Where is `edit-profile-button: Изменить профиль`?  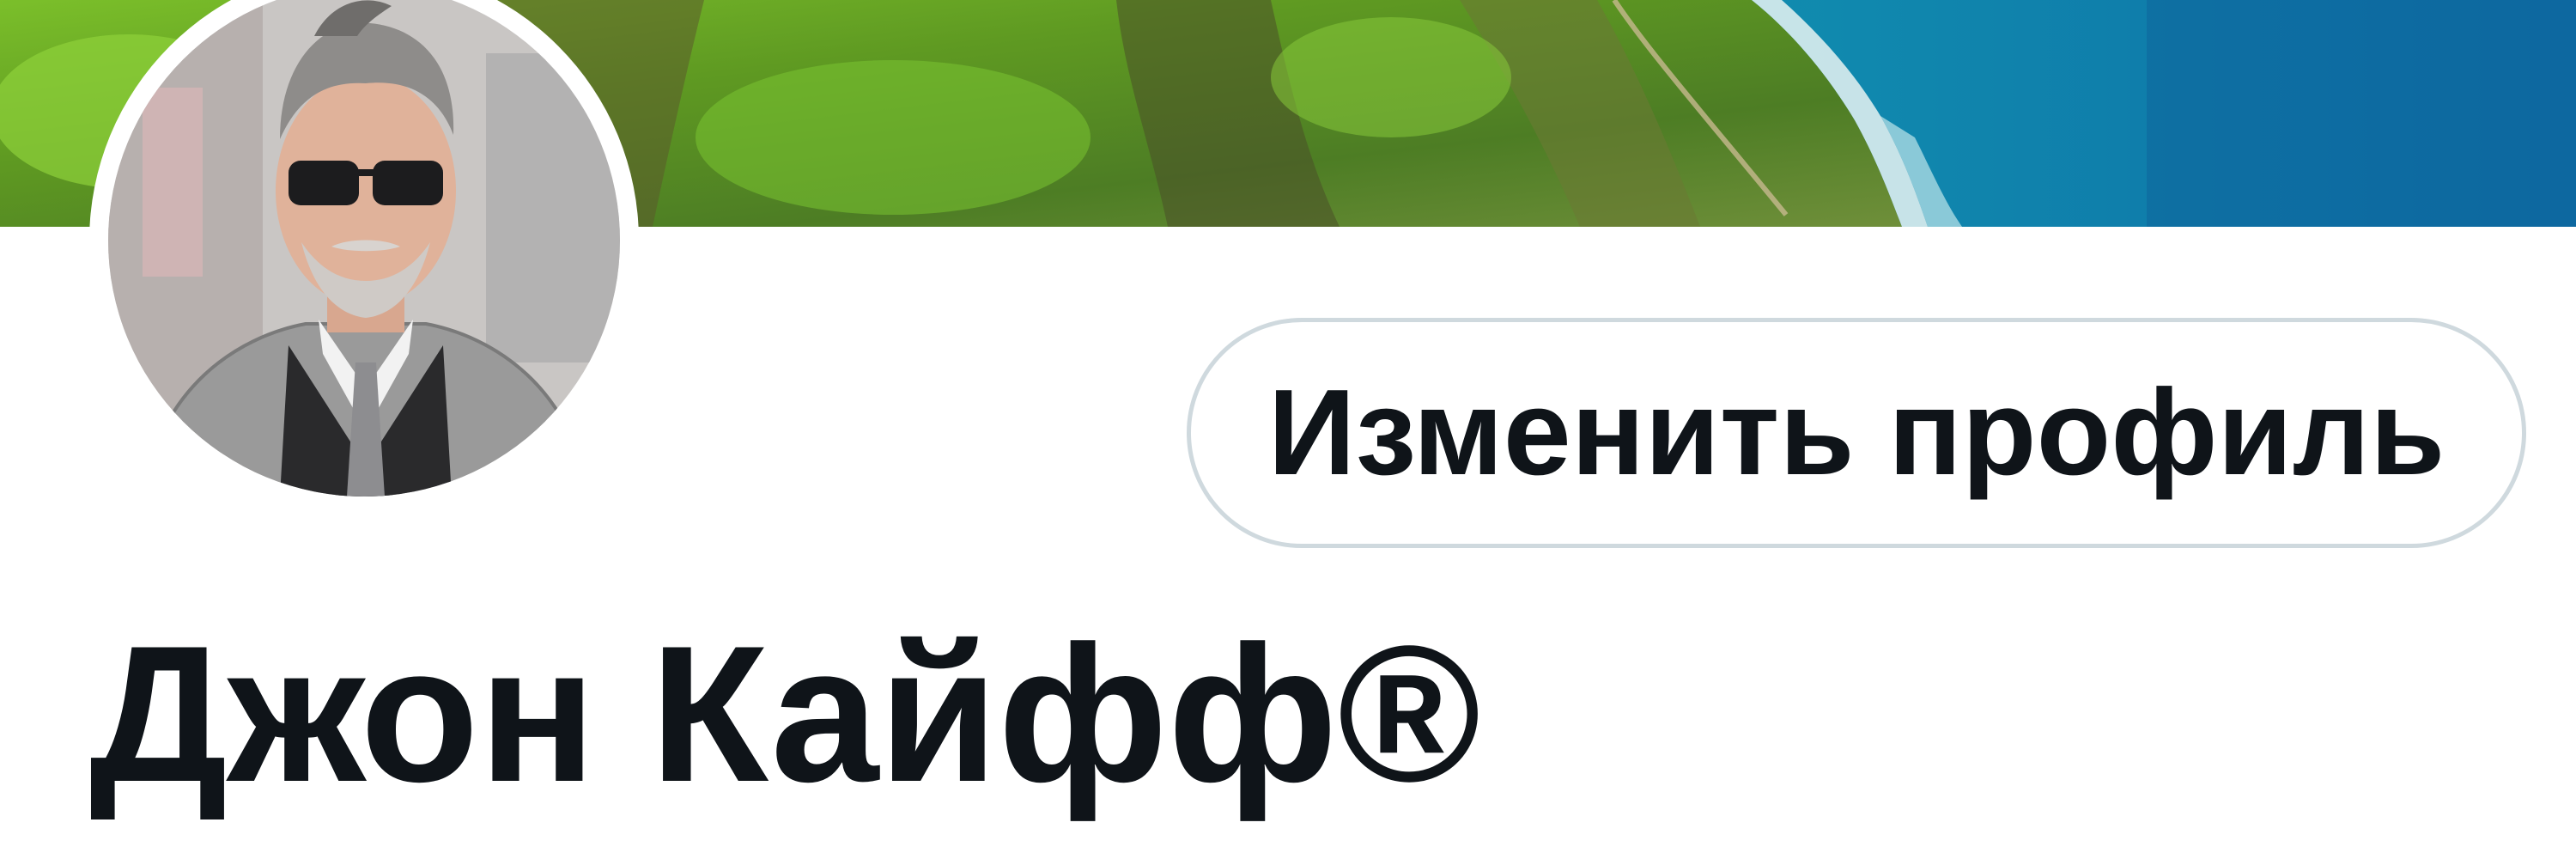
edit-profile-button: Изменить профиль is located at coordinates (1857, 433).